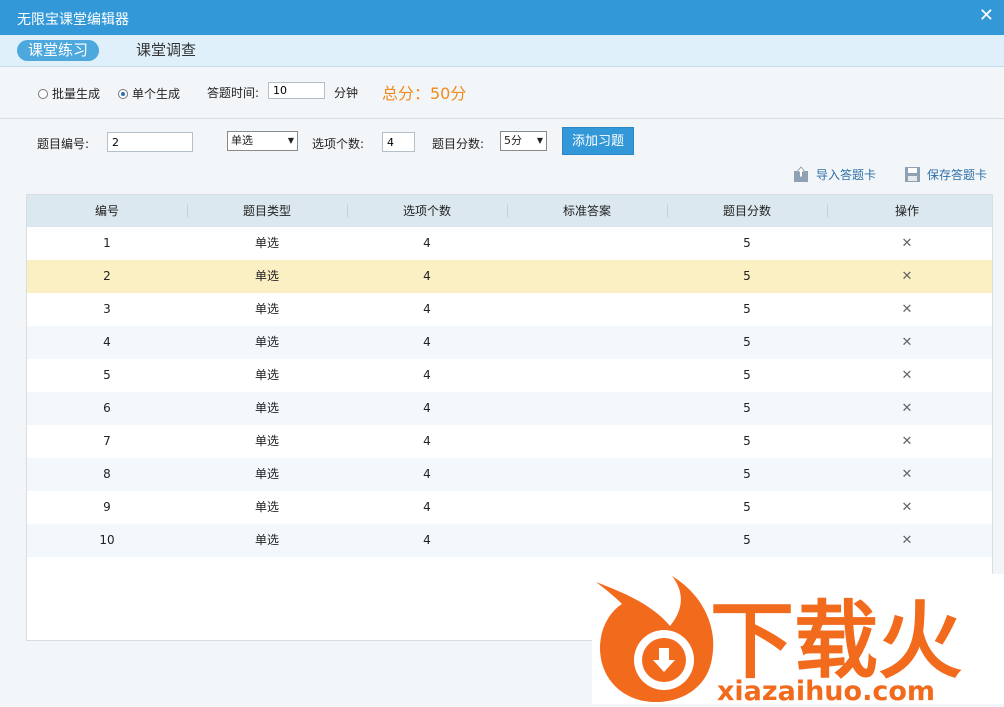  I want to click on cell-number: 3, so click(107, 309).